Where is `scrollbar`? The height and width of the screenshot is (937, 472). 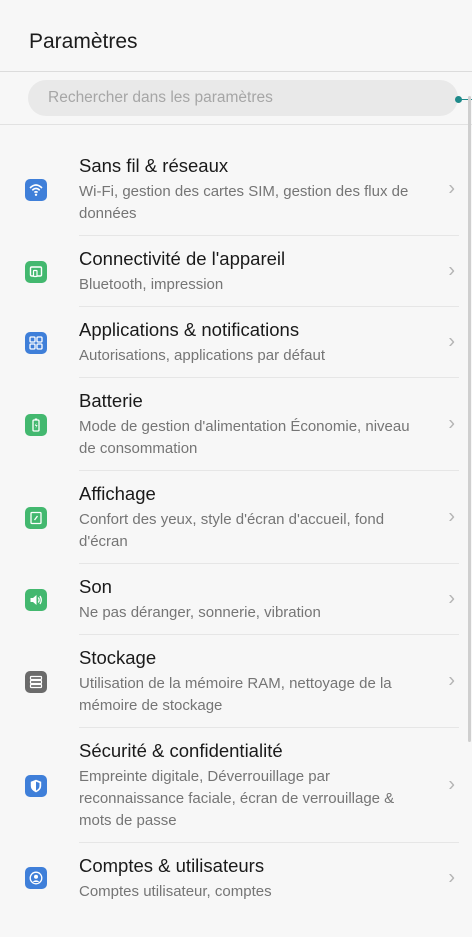
scrollbar is located at coordinates (469, 419).